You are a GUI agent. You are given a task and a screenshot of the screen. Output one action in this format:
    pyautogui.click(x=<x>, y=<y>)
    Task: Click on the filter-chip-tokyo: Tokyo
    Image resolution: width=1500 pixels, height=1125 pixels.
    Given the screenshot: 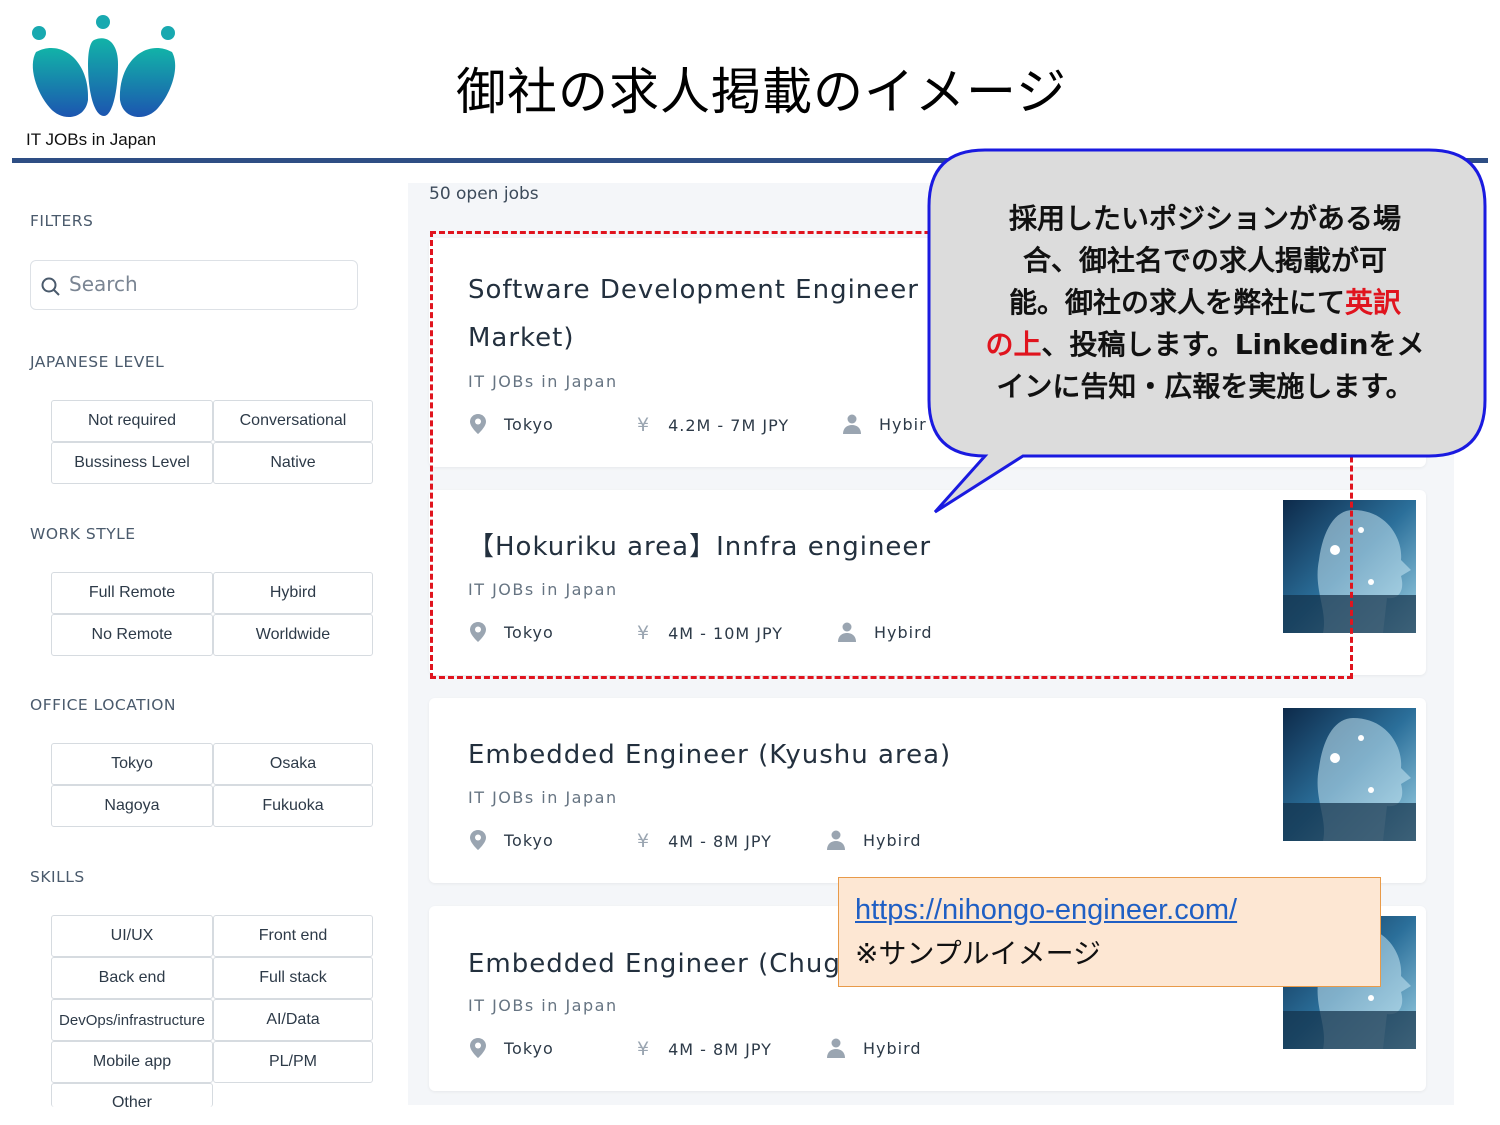 What is the action you would take?
    pyautogui.click(x=132, y=764)
    